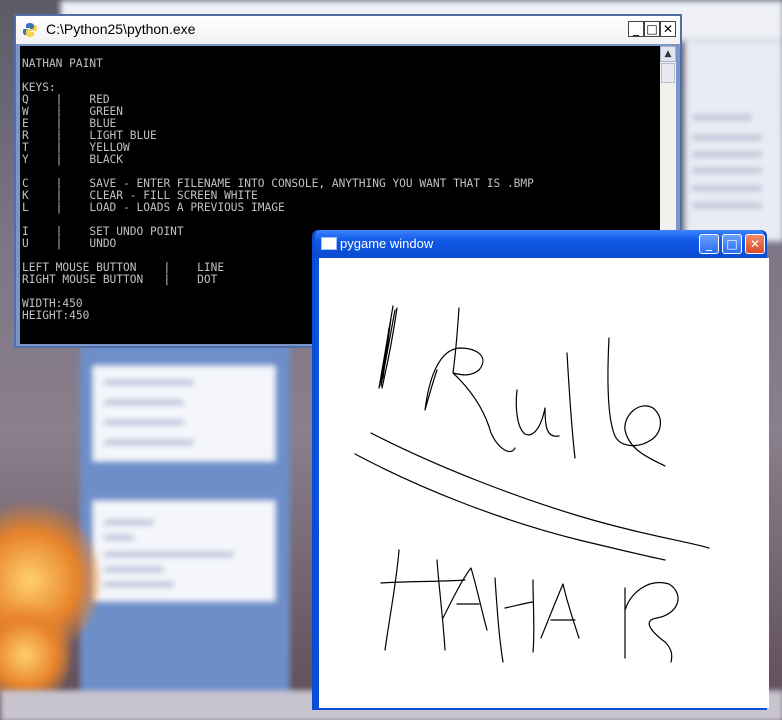  I want to click on console-maximize-button: □, so click(652, 29).